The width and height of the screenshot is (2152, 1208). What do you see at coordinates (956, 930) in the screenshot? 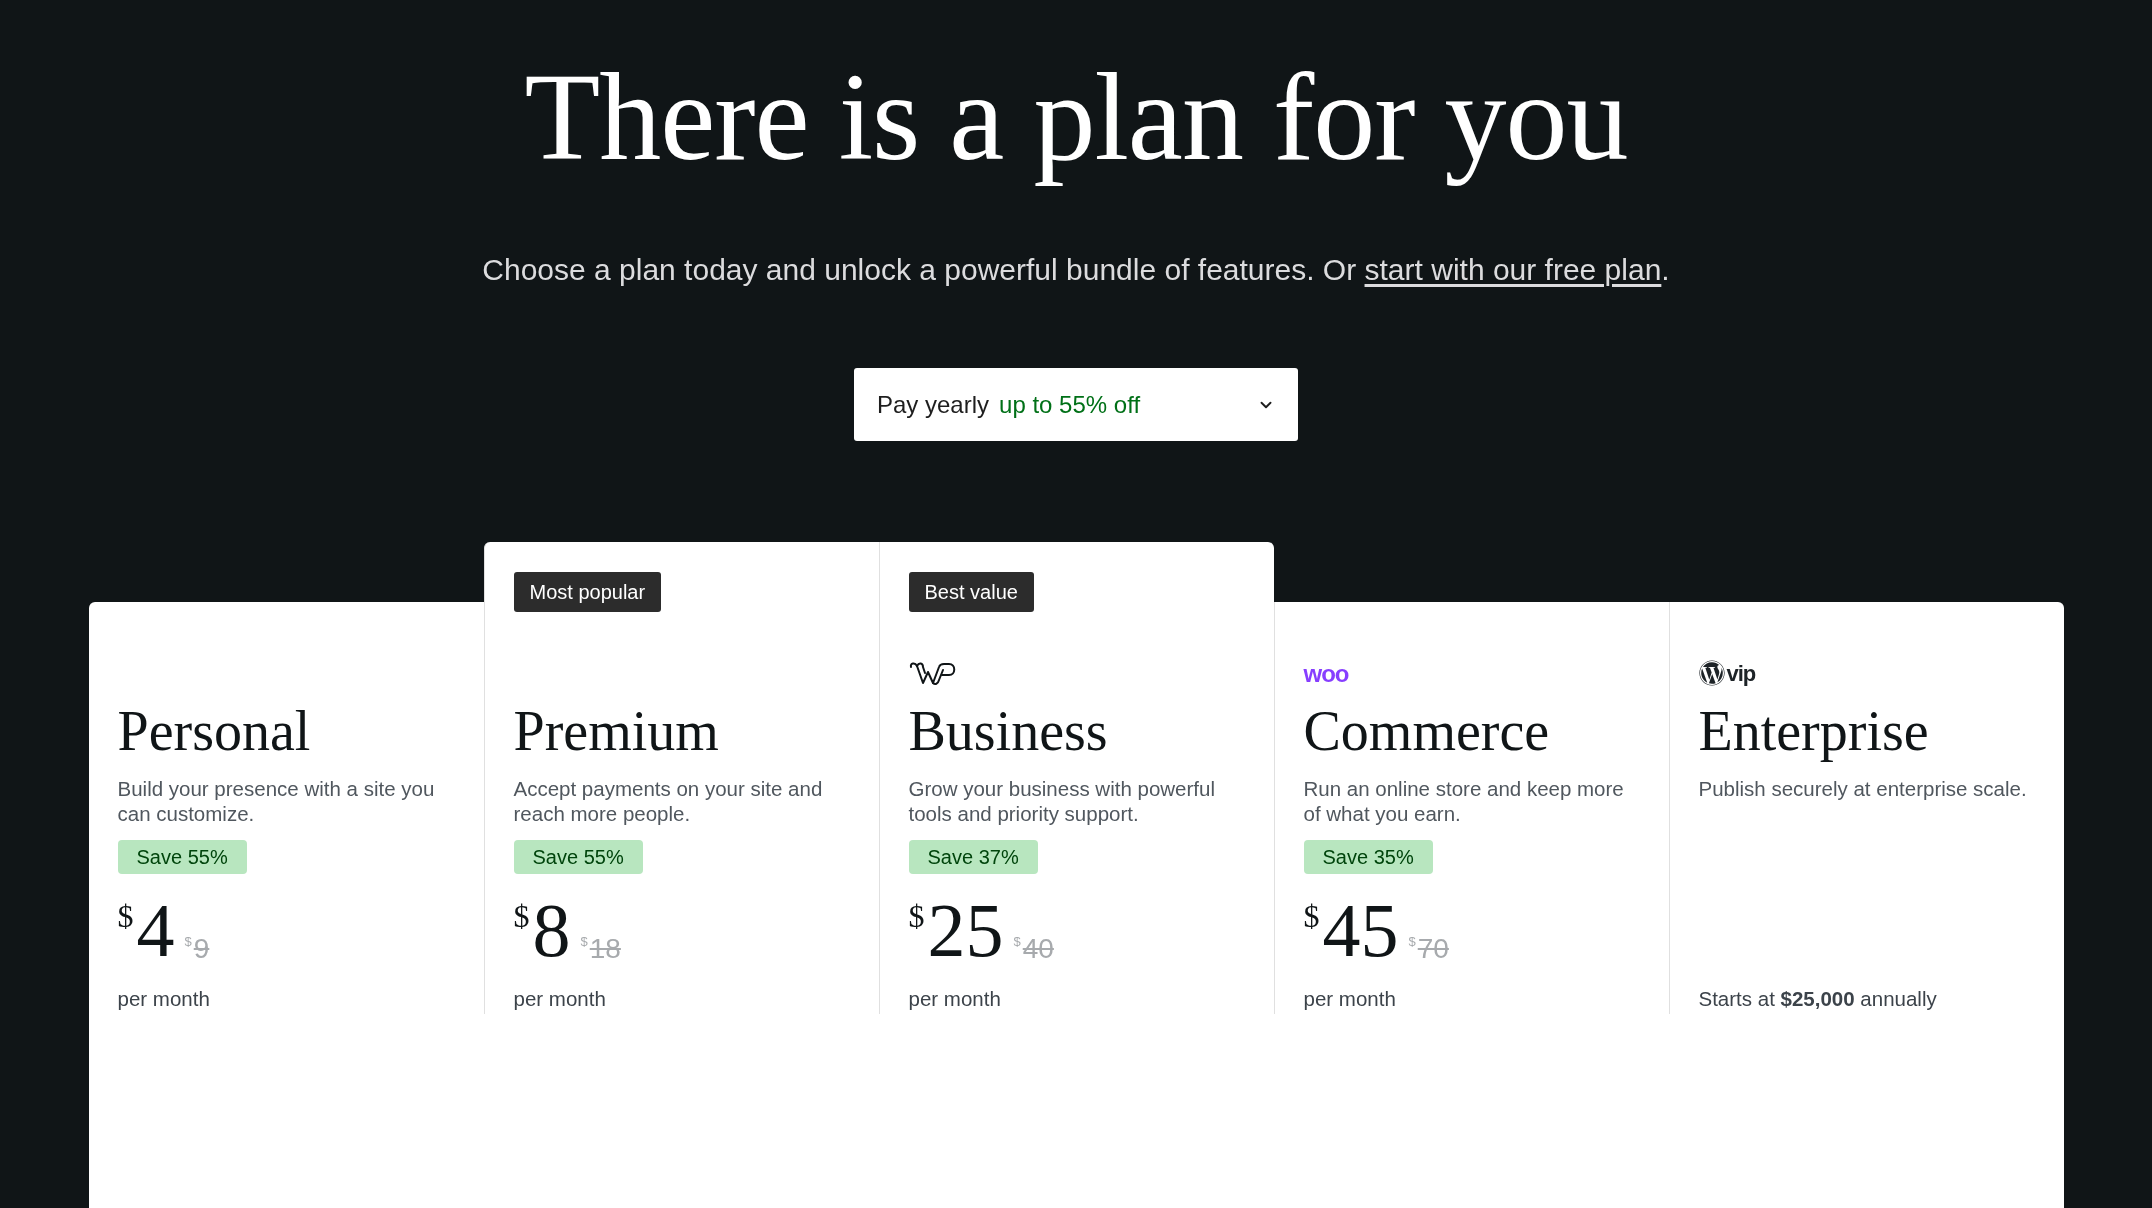
I see `price: $25` at bounding box center [956, 930].